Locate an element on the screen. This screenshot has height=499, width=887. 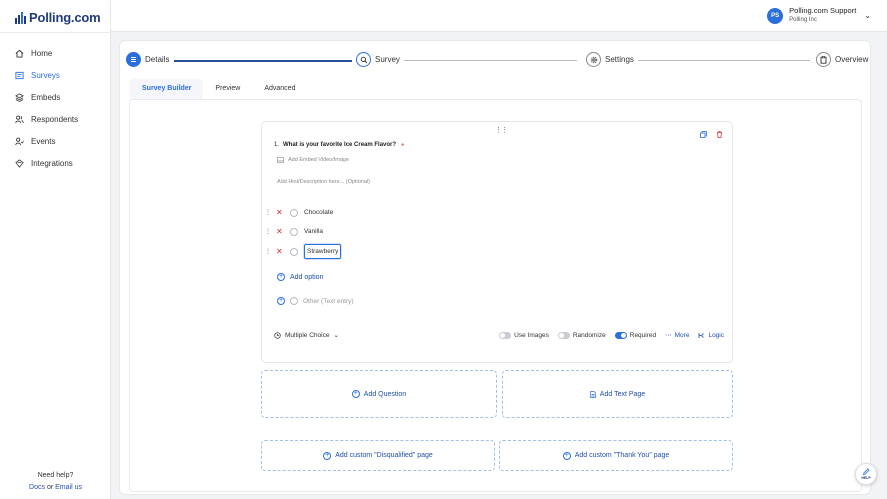
add-question-button: + Add Question is located at coordinates (379, 394).